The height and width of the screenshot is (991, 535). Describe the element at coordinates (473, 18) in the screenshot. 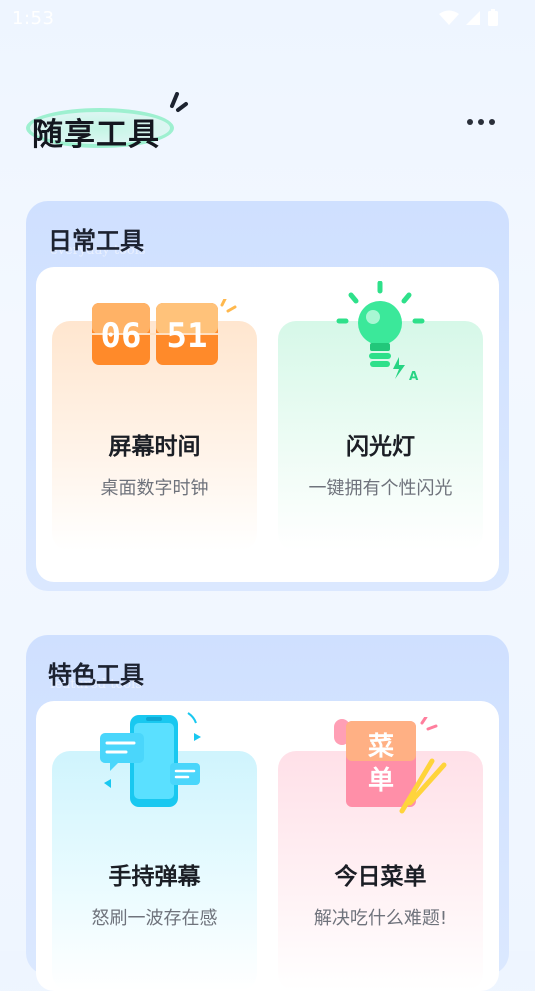

I see `signal-icon` at that location.